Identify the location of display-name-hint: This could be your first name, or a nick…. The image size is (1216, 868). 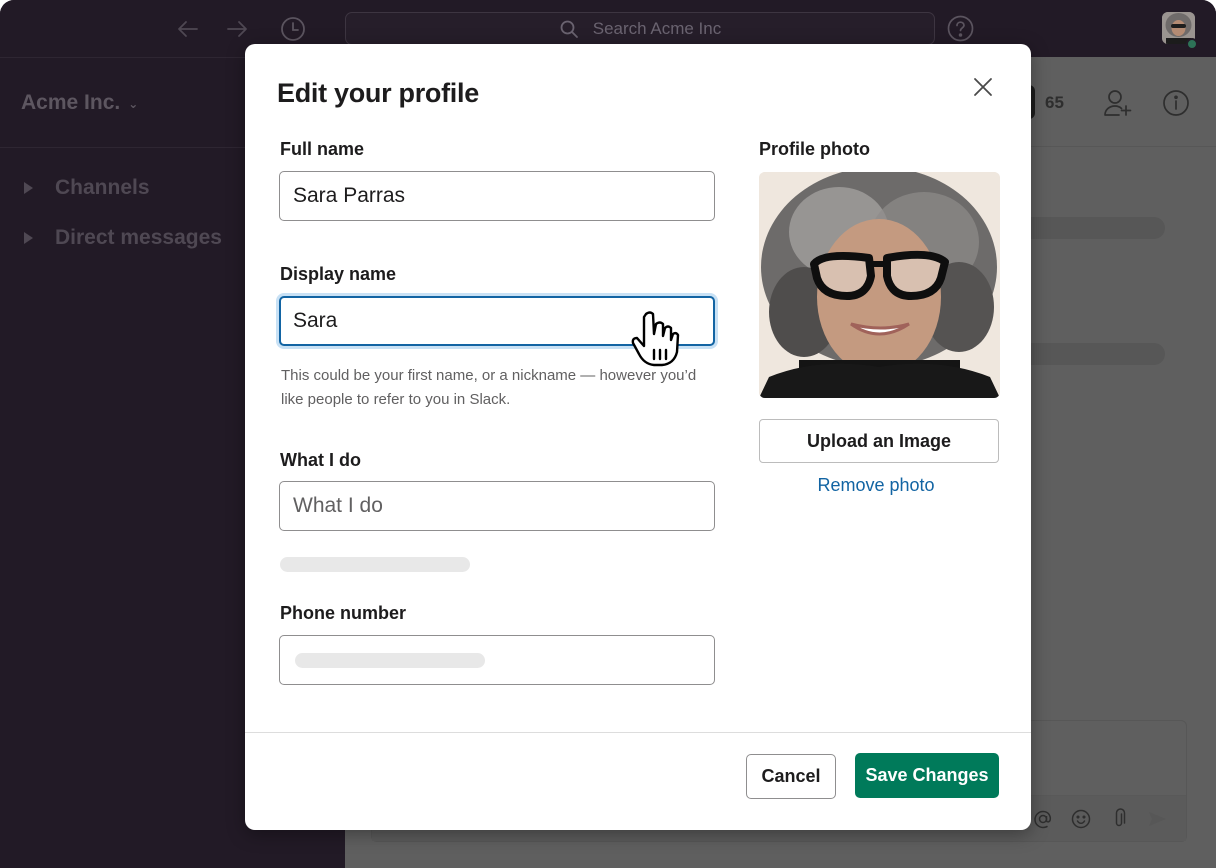
(489, 387).